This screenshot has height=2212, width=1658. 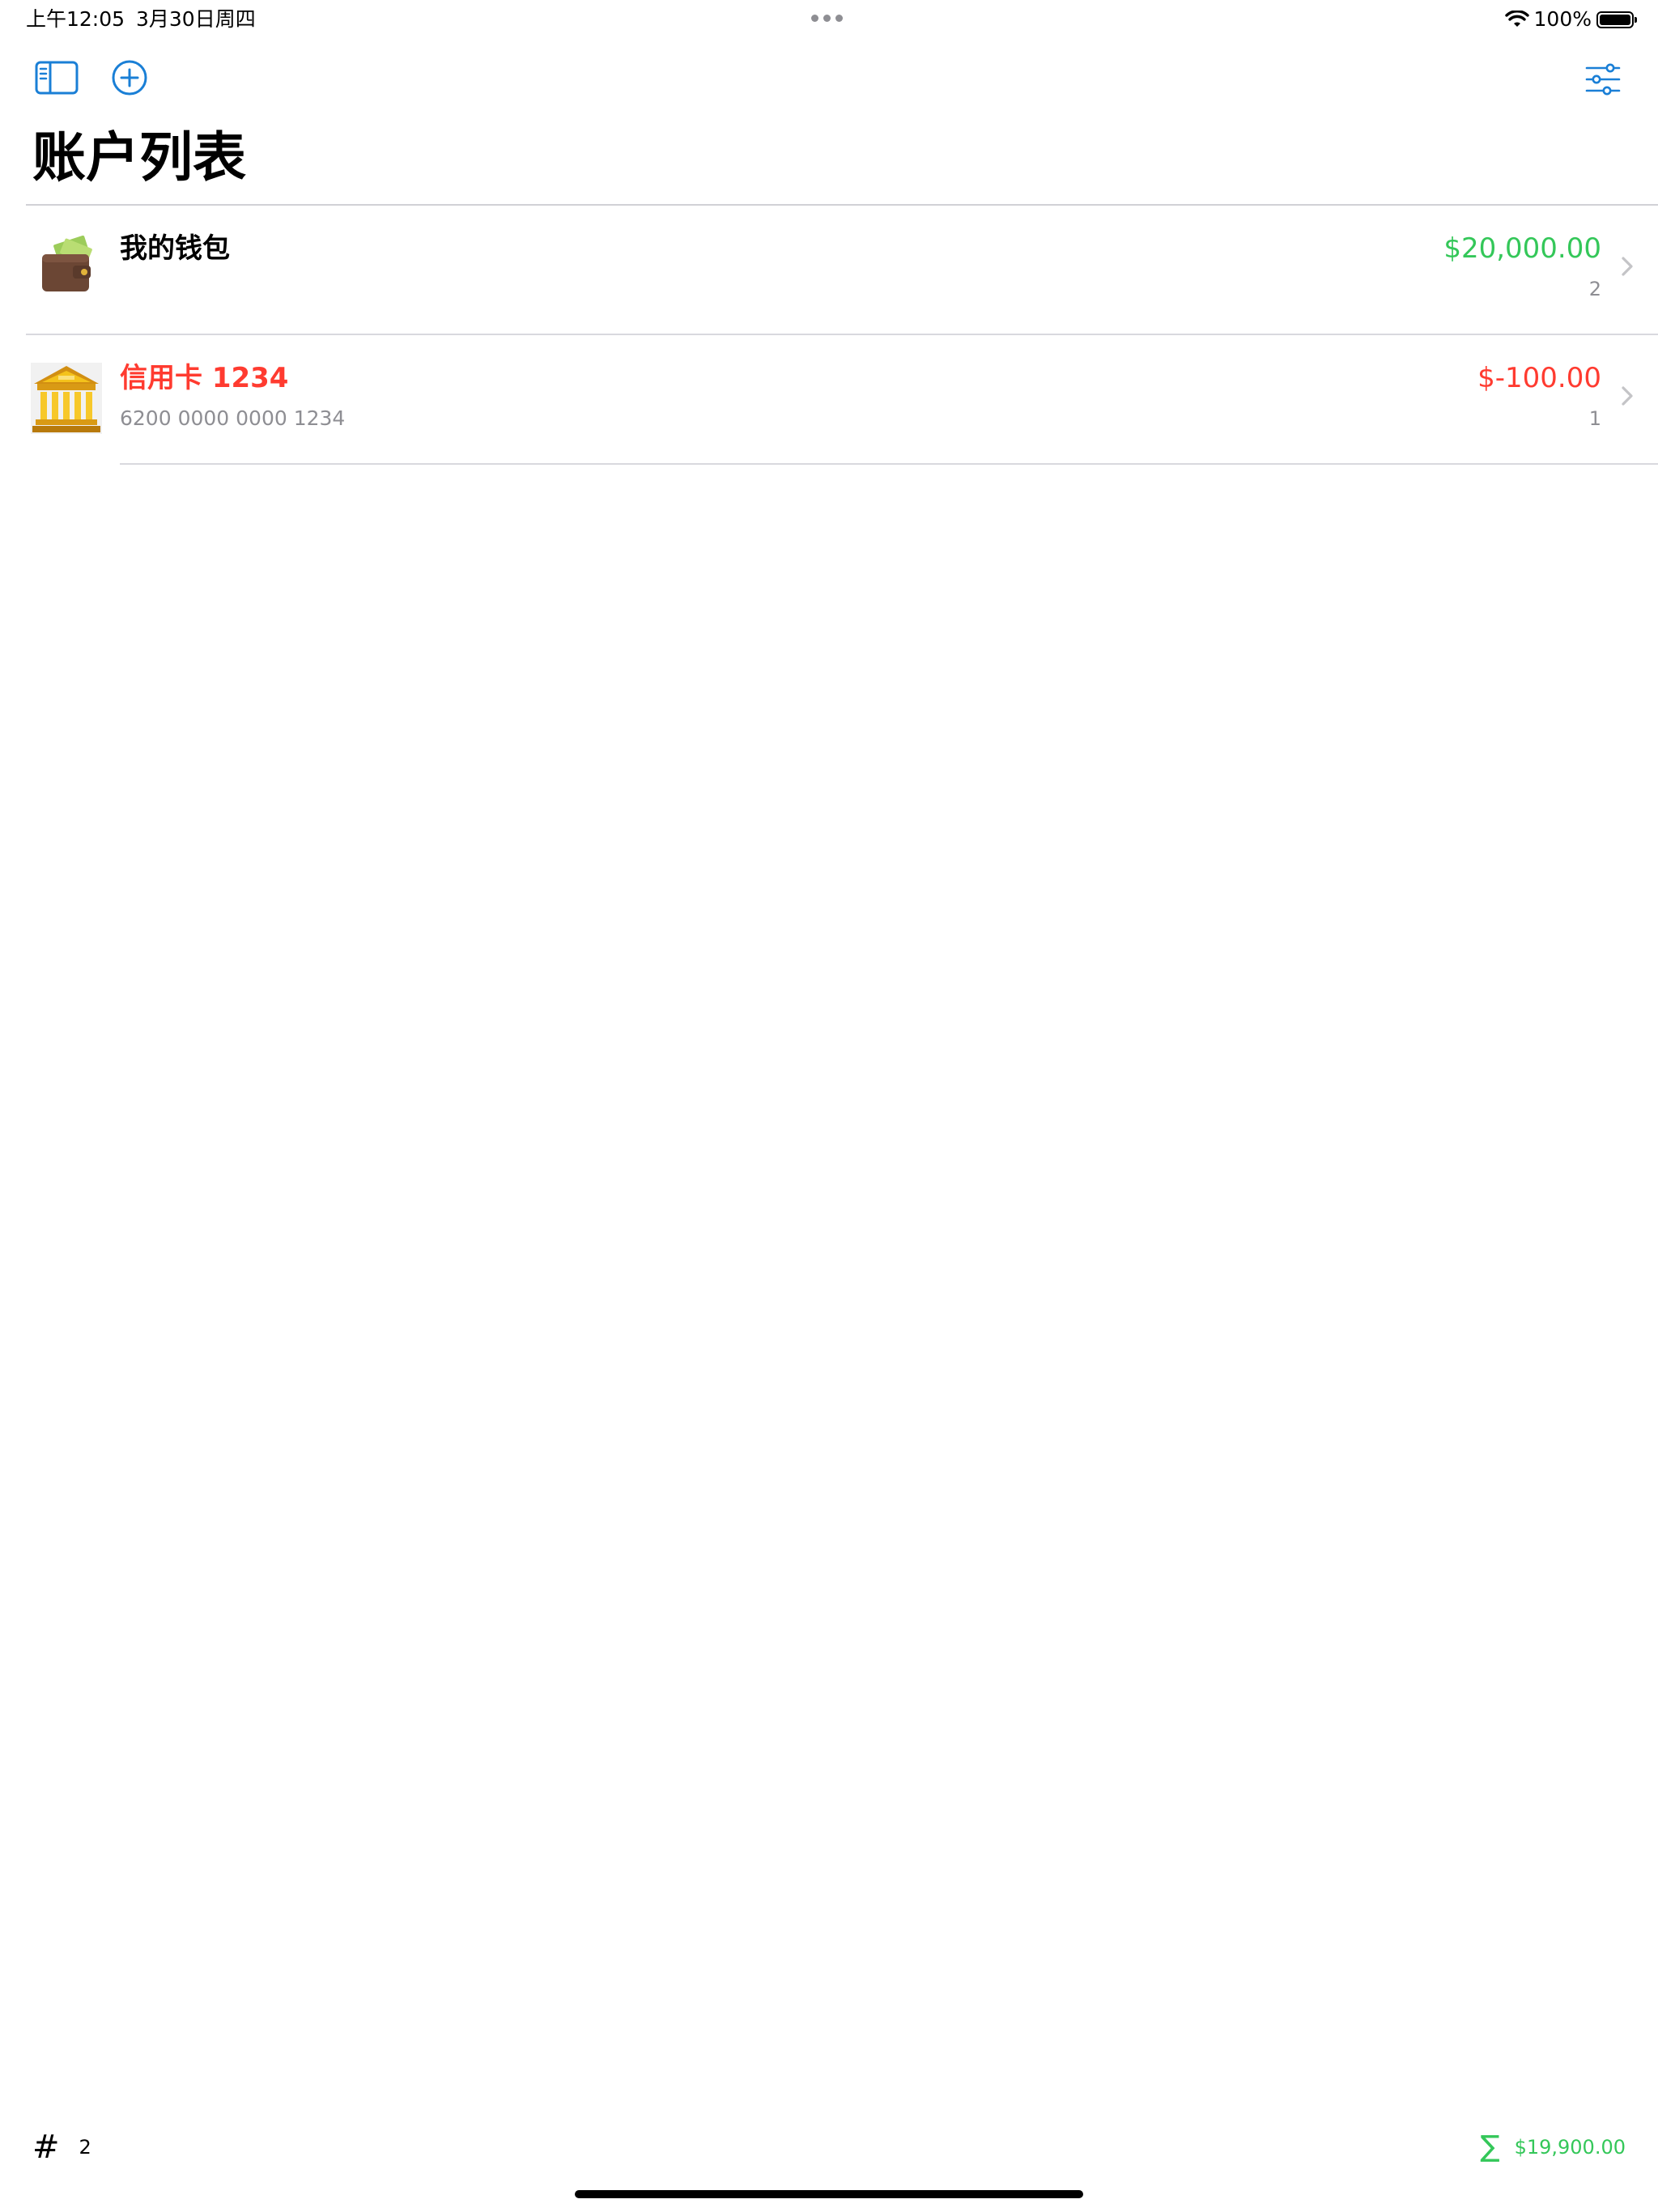 I want to click on account-card-number: 6200 0000 0000 1234, so click(x=233, y=418).